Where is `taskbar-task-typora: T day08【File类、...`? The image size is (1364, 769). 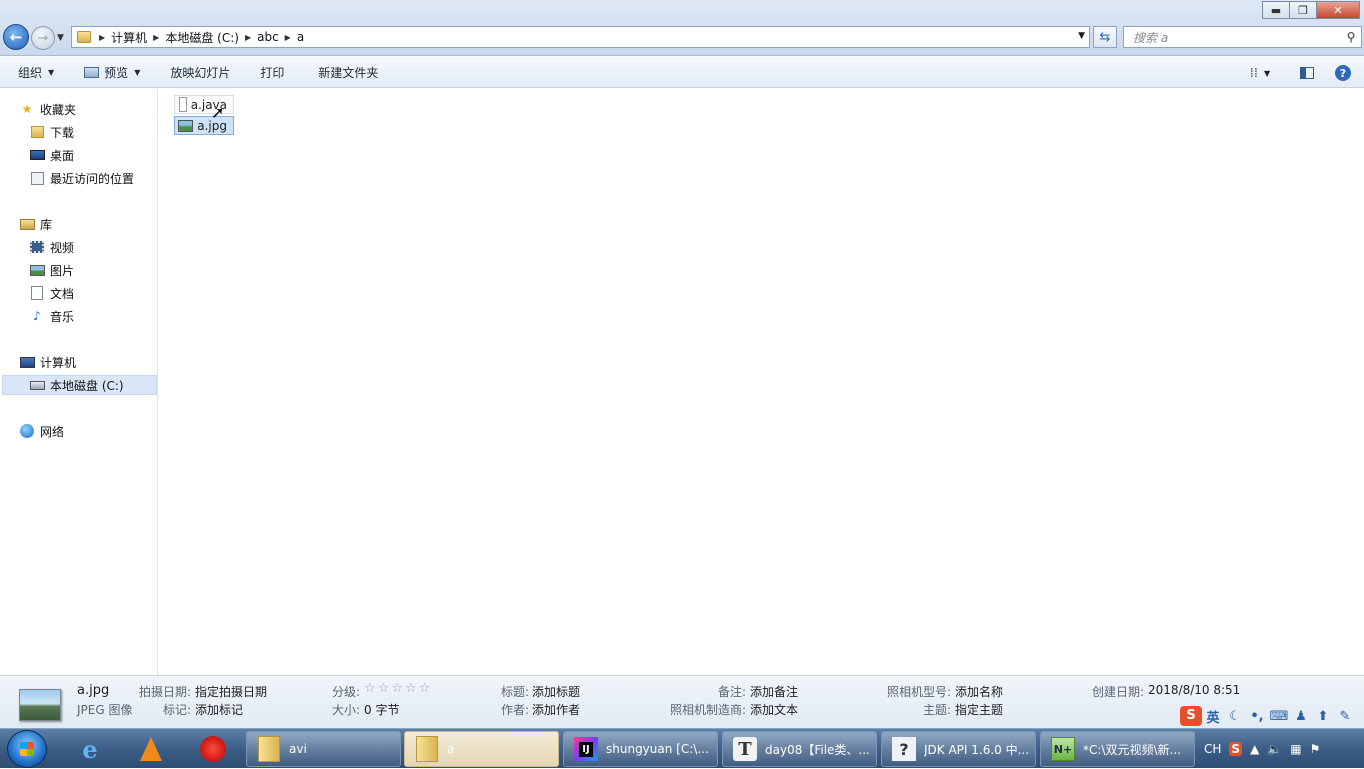
taskbar-task-typora: T day08【File类、... is located at coordinates (799, 749).